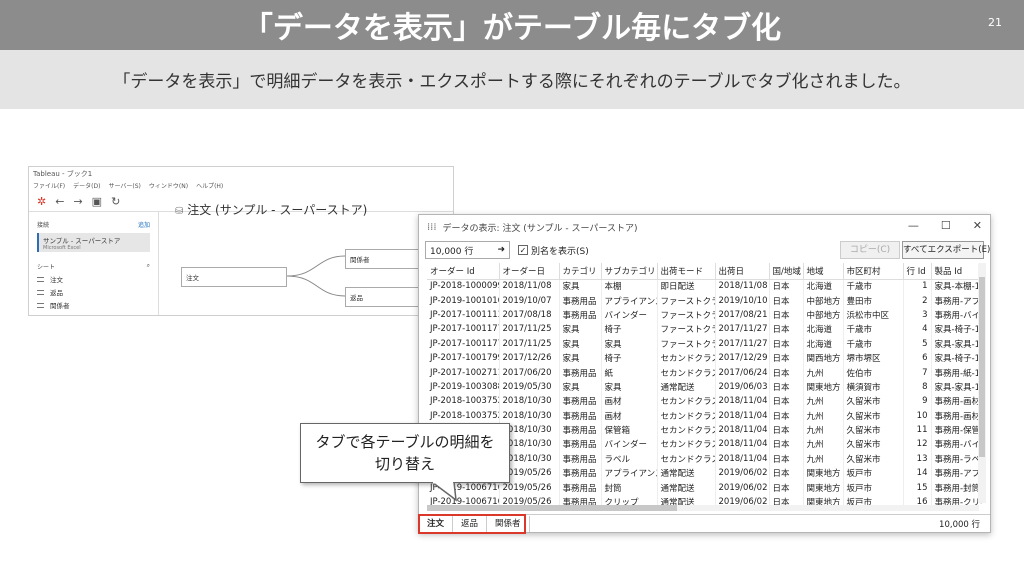 Image resolution: width=1024 pixels, height=576 pixels. What do you see at coordinates (529, 372) in the screenshot?
I see `table-cell: 2017/06/20` at bounding box center [529, 372].